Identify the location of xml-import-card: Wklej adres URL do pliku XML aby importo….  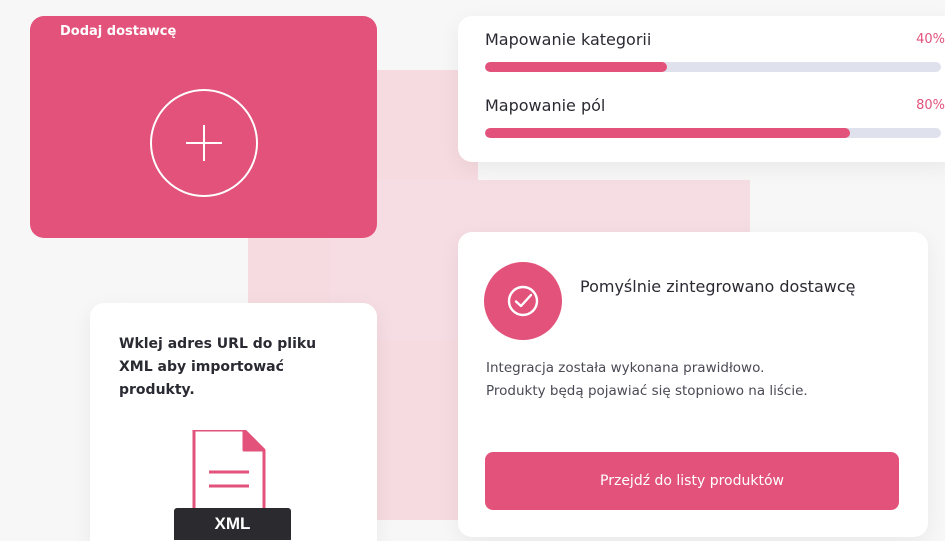
(233, 422).